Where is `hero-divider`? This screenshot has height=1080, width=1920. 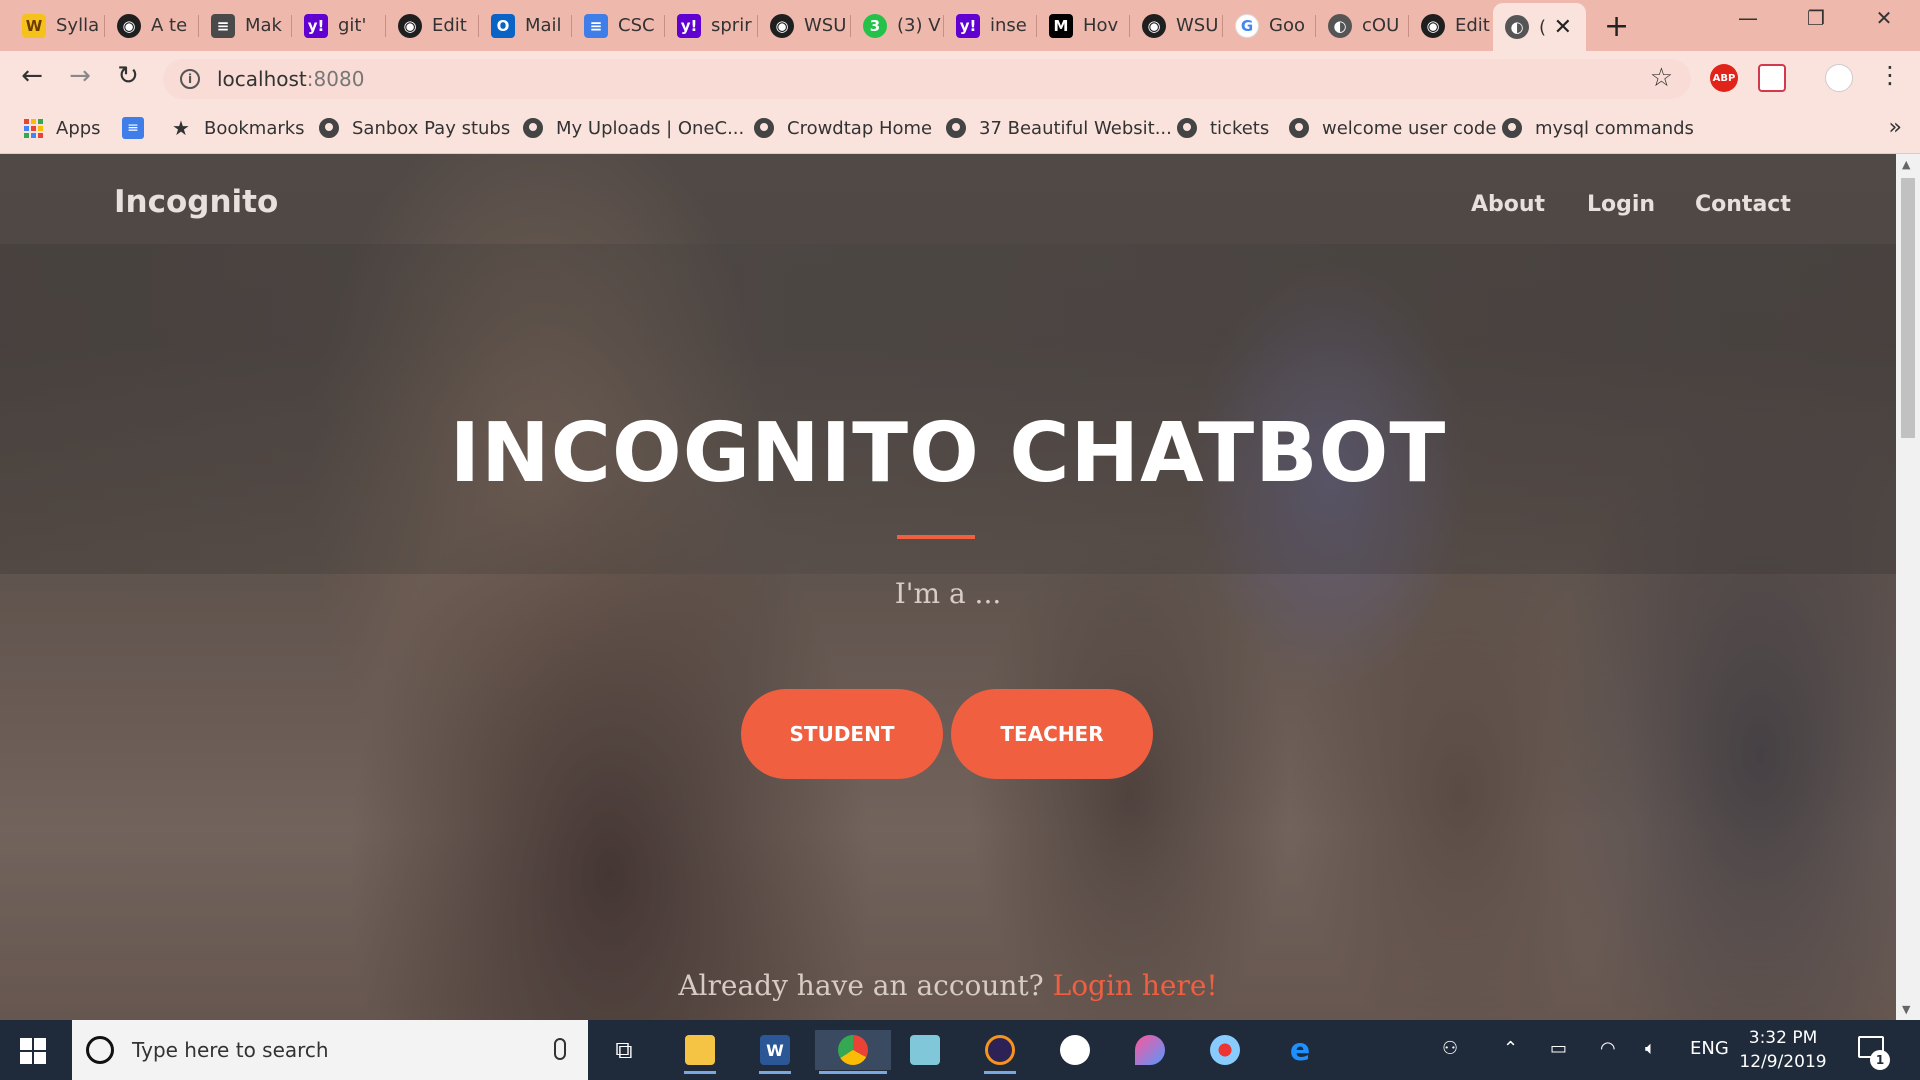
hero-divider is located at coordinates (936, 537).